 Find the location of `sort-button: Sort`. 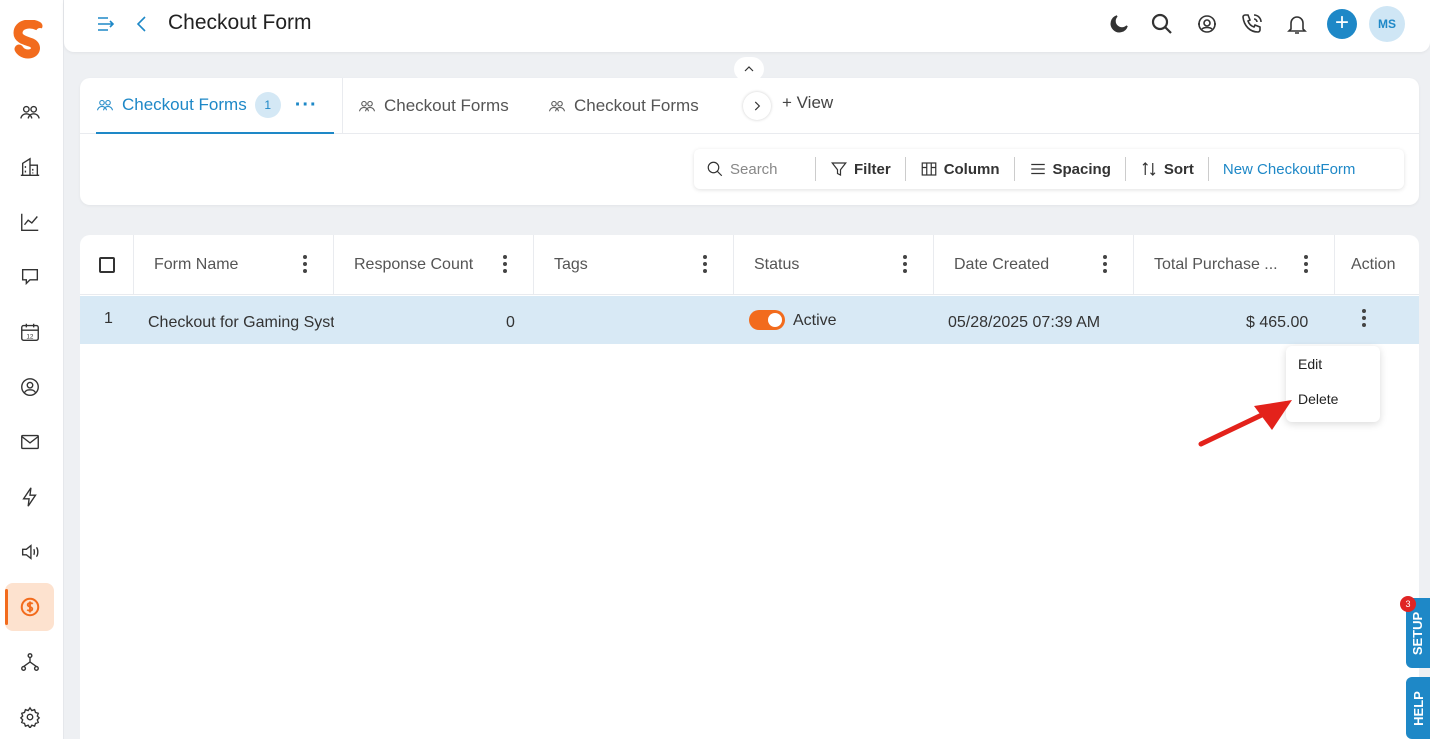

sort-button: Sort is located at coordinates (1167, 169).